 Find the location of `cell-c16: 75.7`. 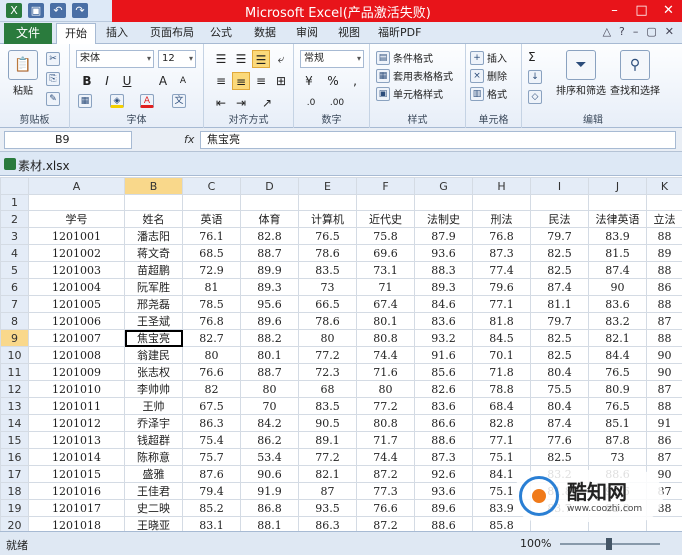

cell-c16: 75.7 is located at coordinates (211, 457).